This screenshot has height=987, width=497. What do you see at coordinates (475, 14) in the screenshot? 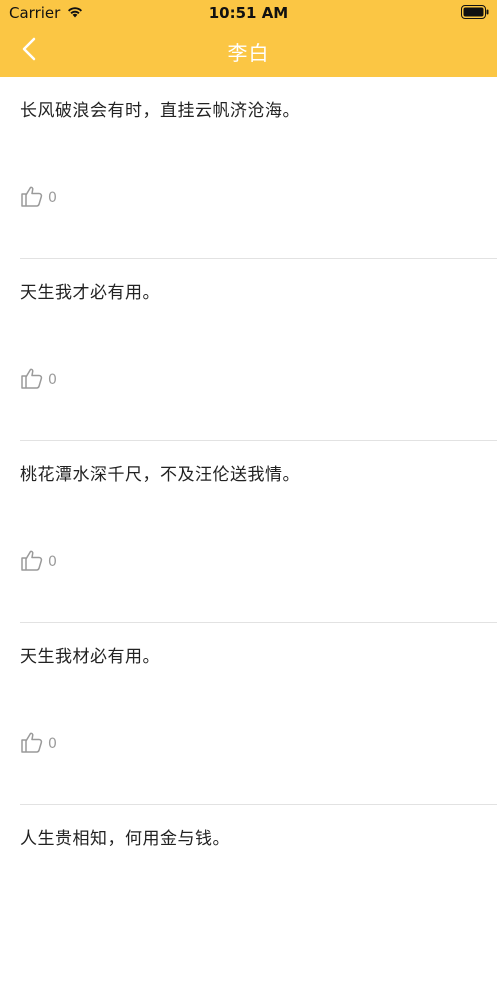
I see `battery-icon` at bounding box center [475, 14].